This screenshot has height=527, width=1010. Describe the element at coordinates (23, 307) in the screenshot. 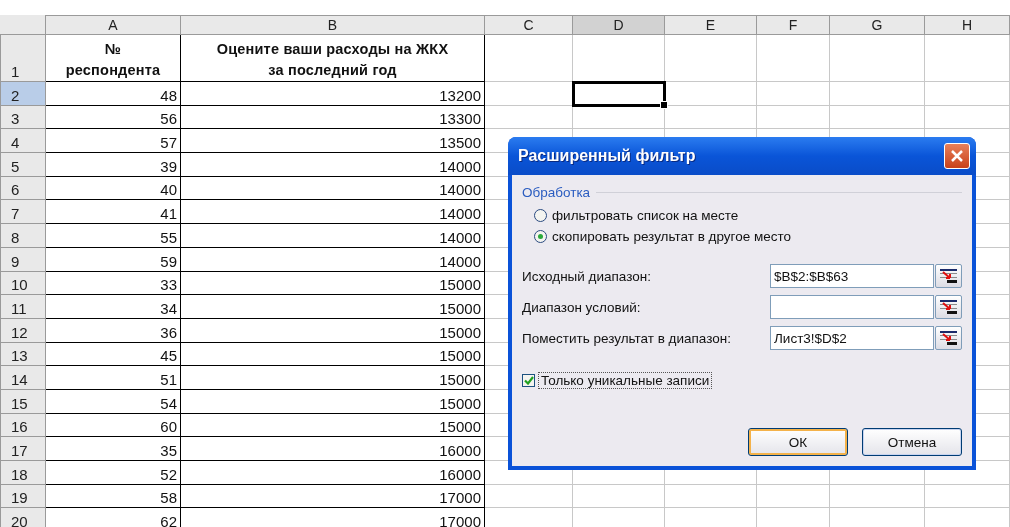

I see `row-header: 11` at that location.